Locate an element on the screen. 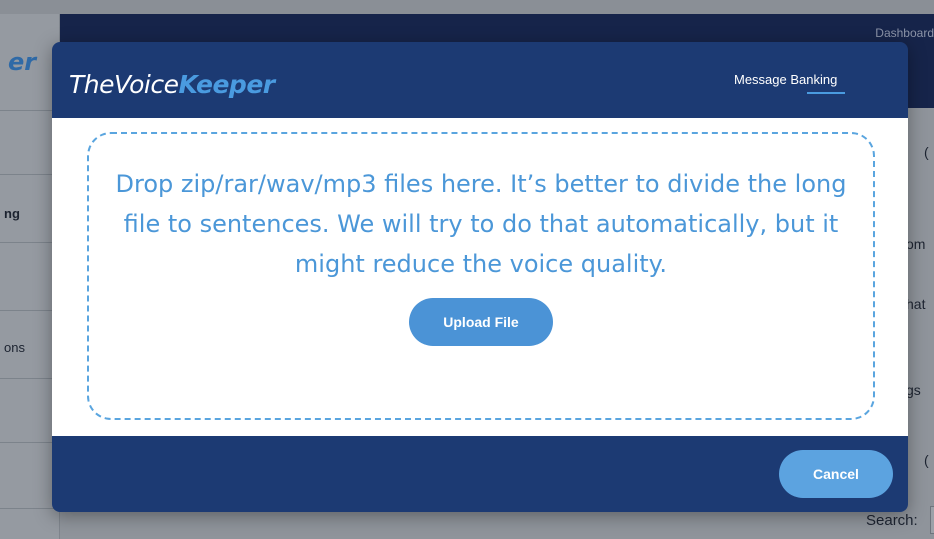  sidebar-item-message-banking: ng is located at coordinates (12, 213).